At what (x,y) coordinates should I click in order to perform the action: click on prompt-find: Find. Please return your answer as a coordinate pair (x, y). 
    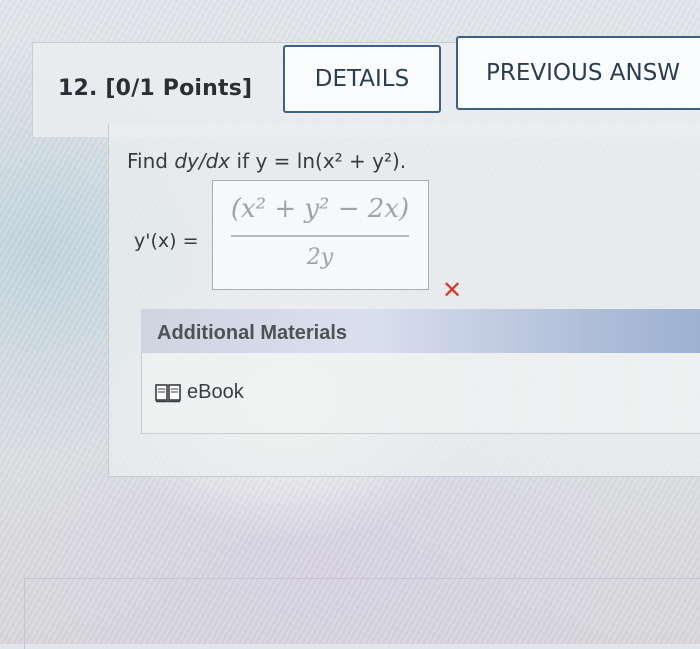
    Looking at the image, I should click on (147, 161).